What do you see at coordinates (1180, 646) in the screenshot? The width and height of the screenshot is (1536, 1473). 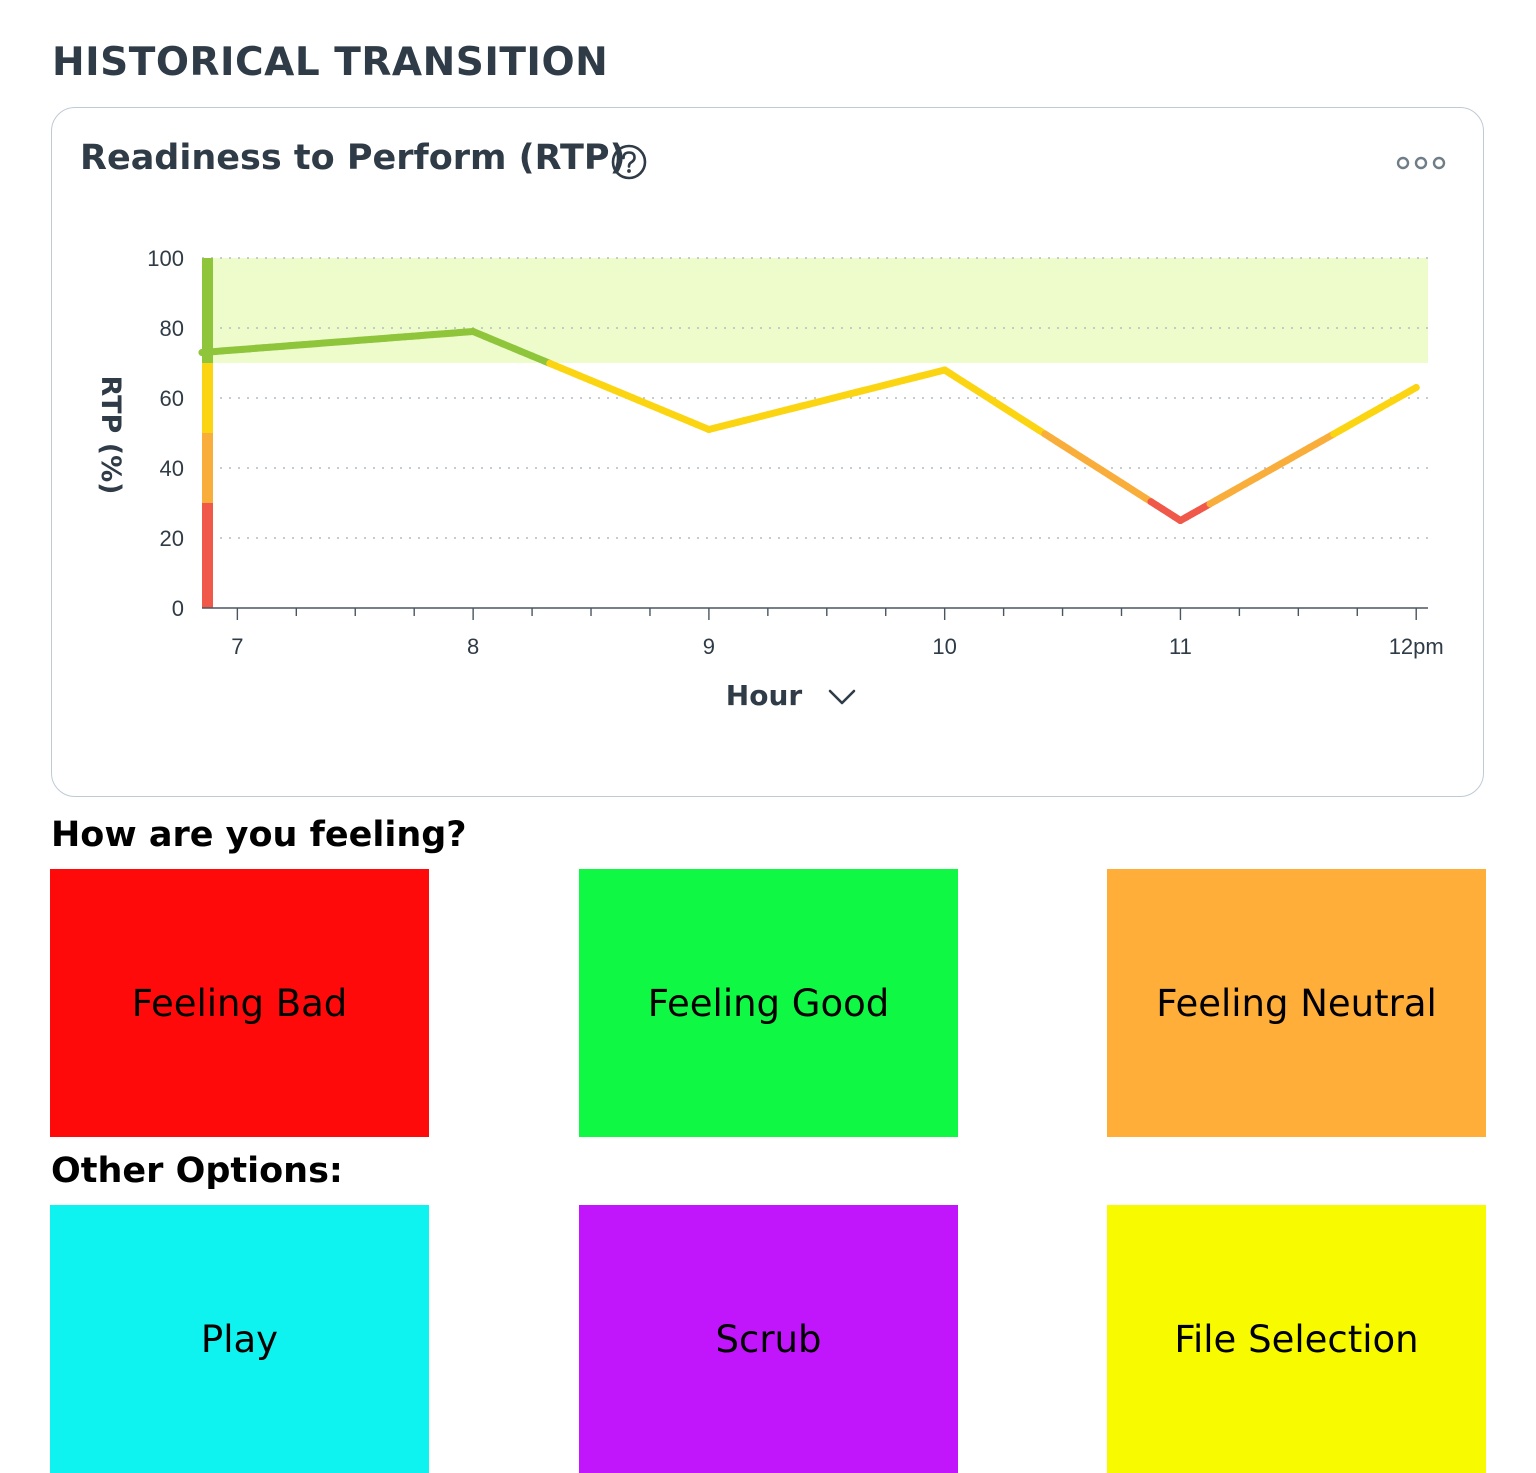 I see `x-tick-label: 11` at bounding box center [1180, 646].